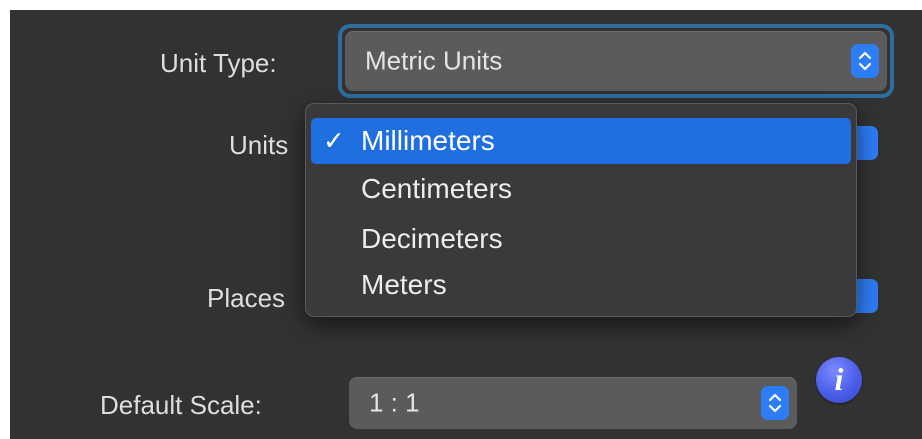  Describe the element at coordinates (432, 238) in the screenshot. I see `menu-item-label: Decimeters` at that location.